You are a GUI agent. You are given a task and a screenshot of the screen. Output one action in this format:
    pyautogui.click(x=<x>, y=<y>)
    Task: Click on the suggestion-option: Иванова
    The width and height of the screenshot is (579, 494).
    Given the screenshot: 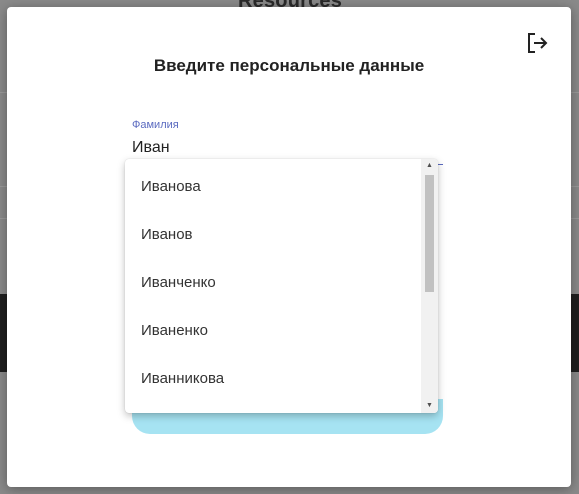 What is the action you would take?
    pyautogui.click(x=272, y=187)
    